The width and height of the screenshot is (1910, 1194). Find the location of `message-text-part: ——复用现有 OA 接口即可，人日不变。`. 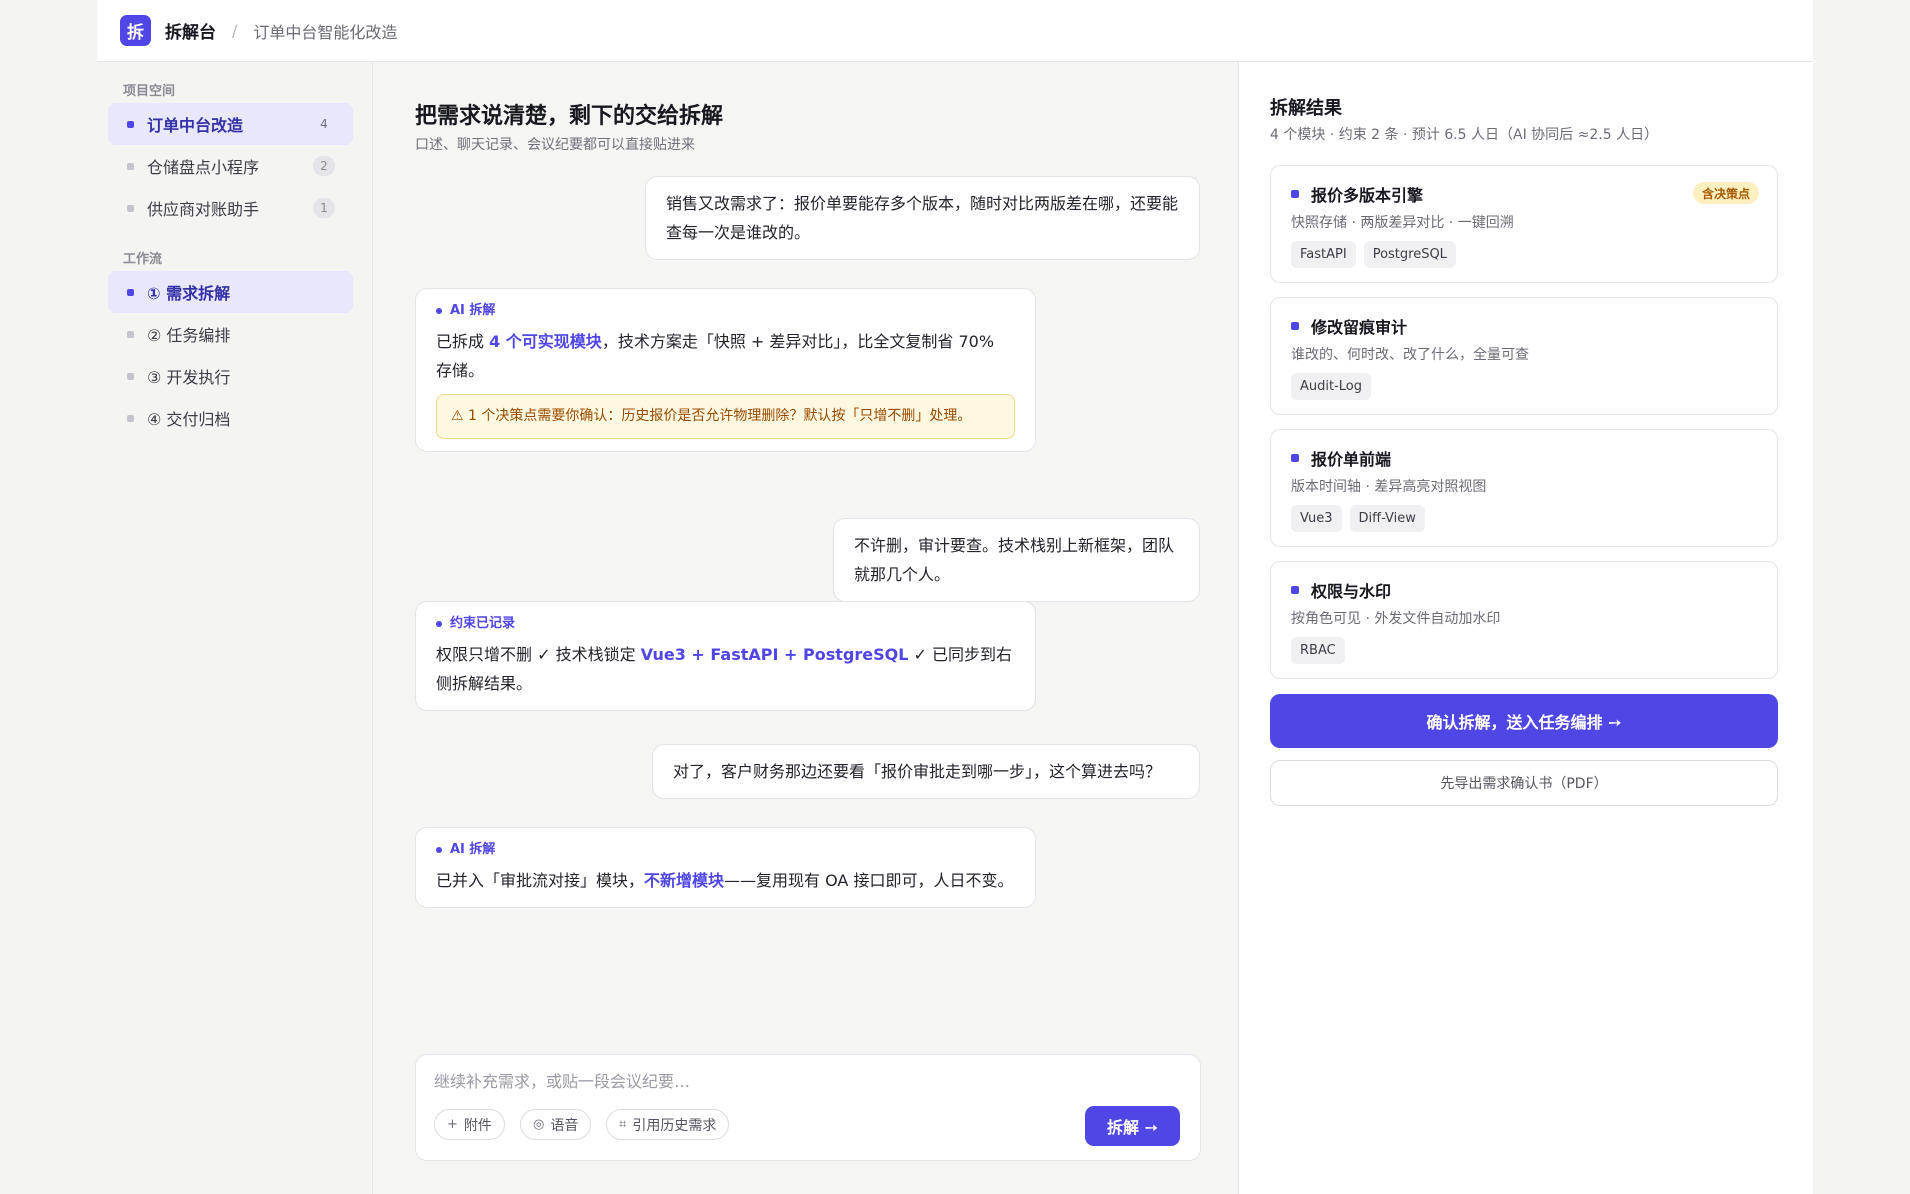

message-text-part: ——复用现有 OA 接口即可，人日不变。 is located at coordinates (869, 880).